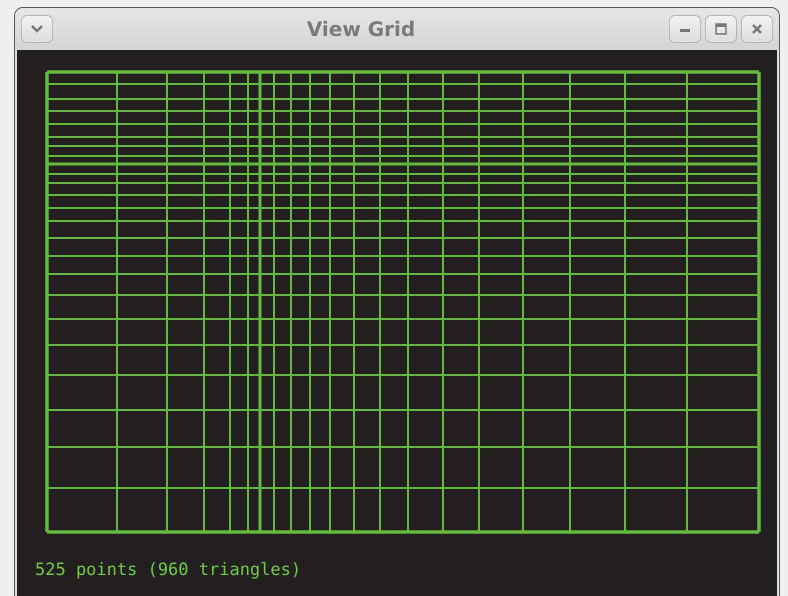  What do you see at coordinates (361, 29) in the screenshot?
I see `window-title: View Grid` at bounding box center [361, 29].